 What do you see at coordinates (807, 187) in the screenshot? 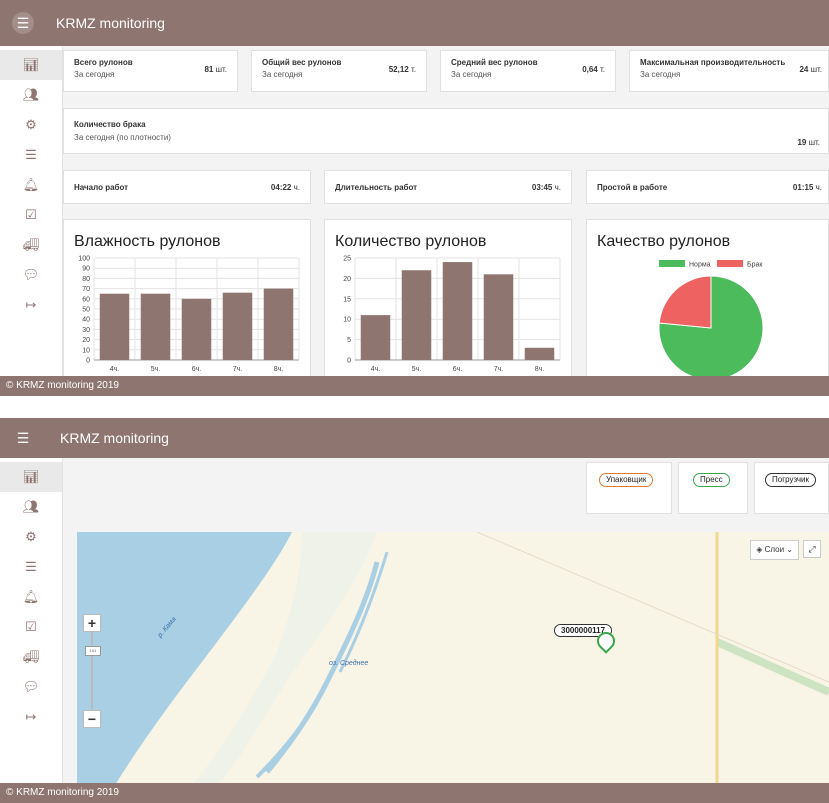
I see `stat-value: 01:15 ч.` at bounding box center [807, 187].